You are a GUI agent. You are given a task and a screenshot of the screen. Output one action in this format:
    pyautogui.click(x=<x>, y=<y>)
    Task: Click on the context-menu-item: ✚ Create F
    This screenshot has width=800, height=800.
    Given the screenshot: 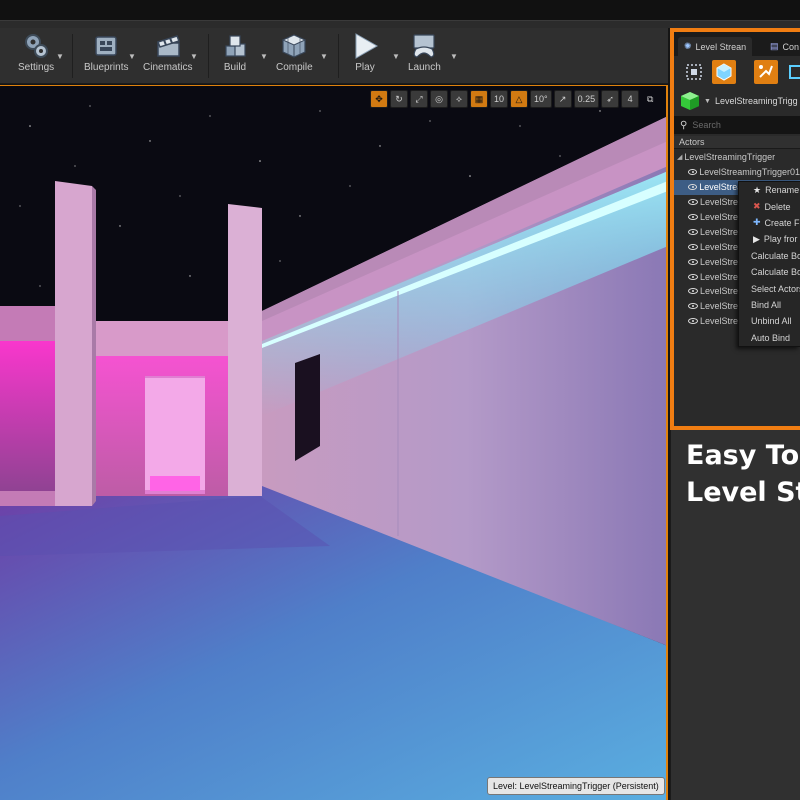 What is the action you would take?
    pyautogui.click(x=769, y=223)
    